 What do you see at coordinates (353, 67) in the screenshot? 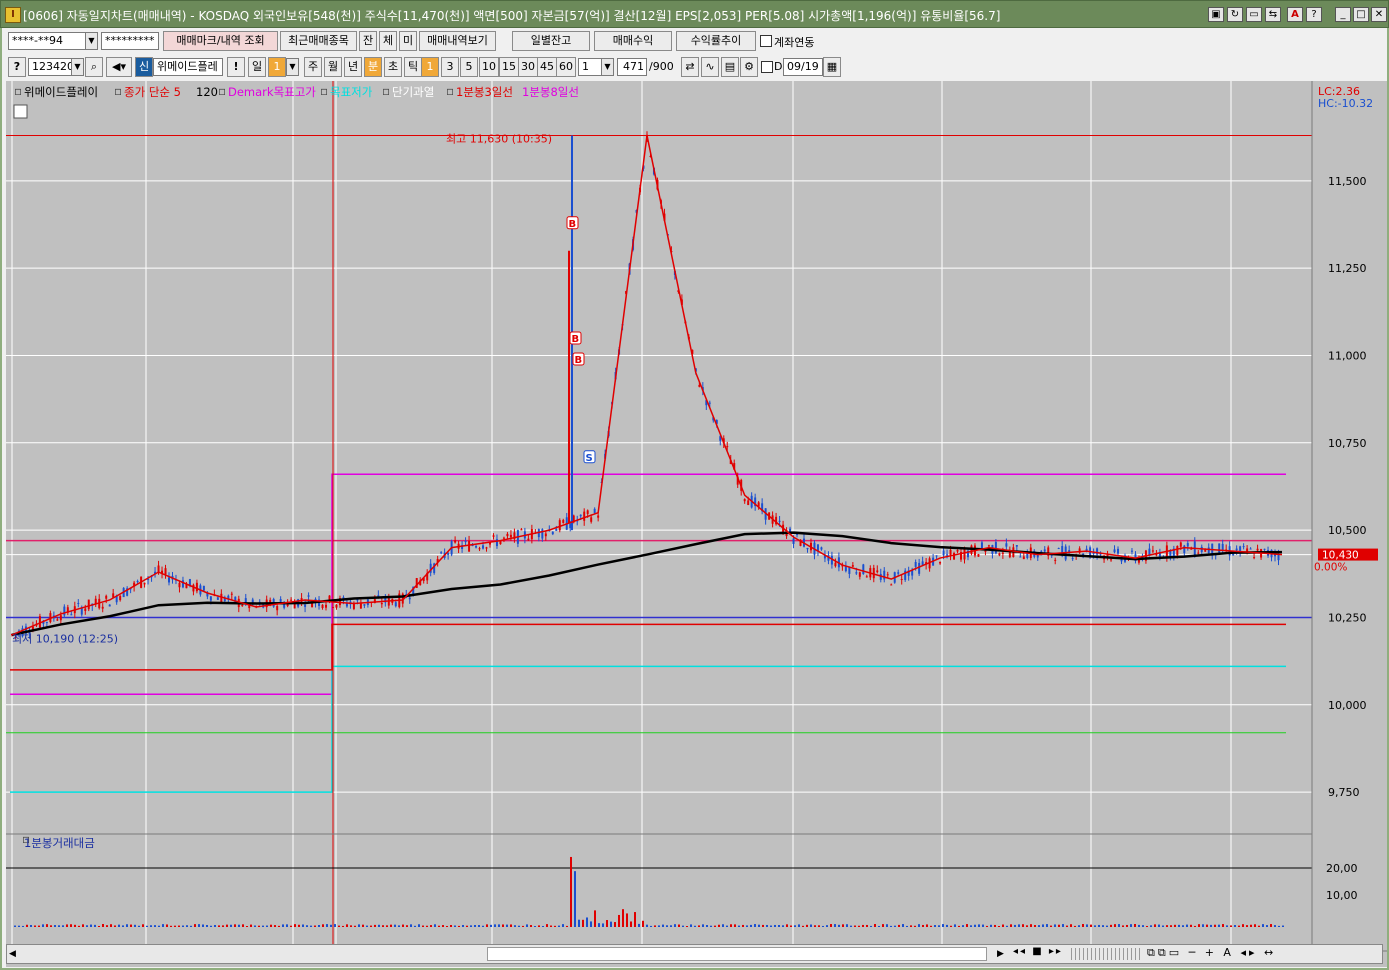
I see `yearly-button: 년` at bounding box center [353, 67].